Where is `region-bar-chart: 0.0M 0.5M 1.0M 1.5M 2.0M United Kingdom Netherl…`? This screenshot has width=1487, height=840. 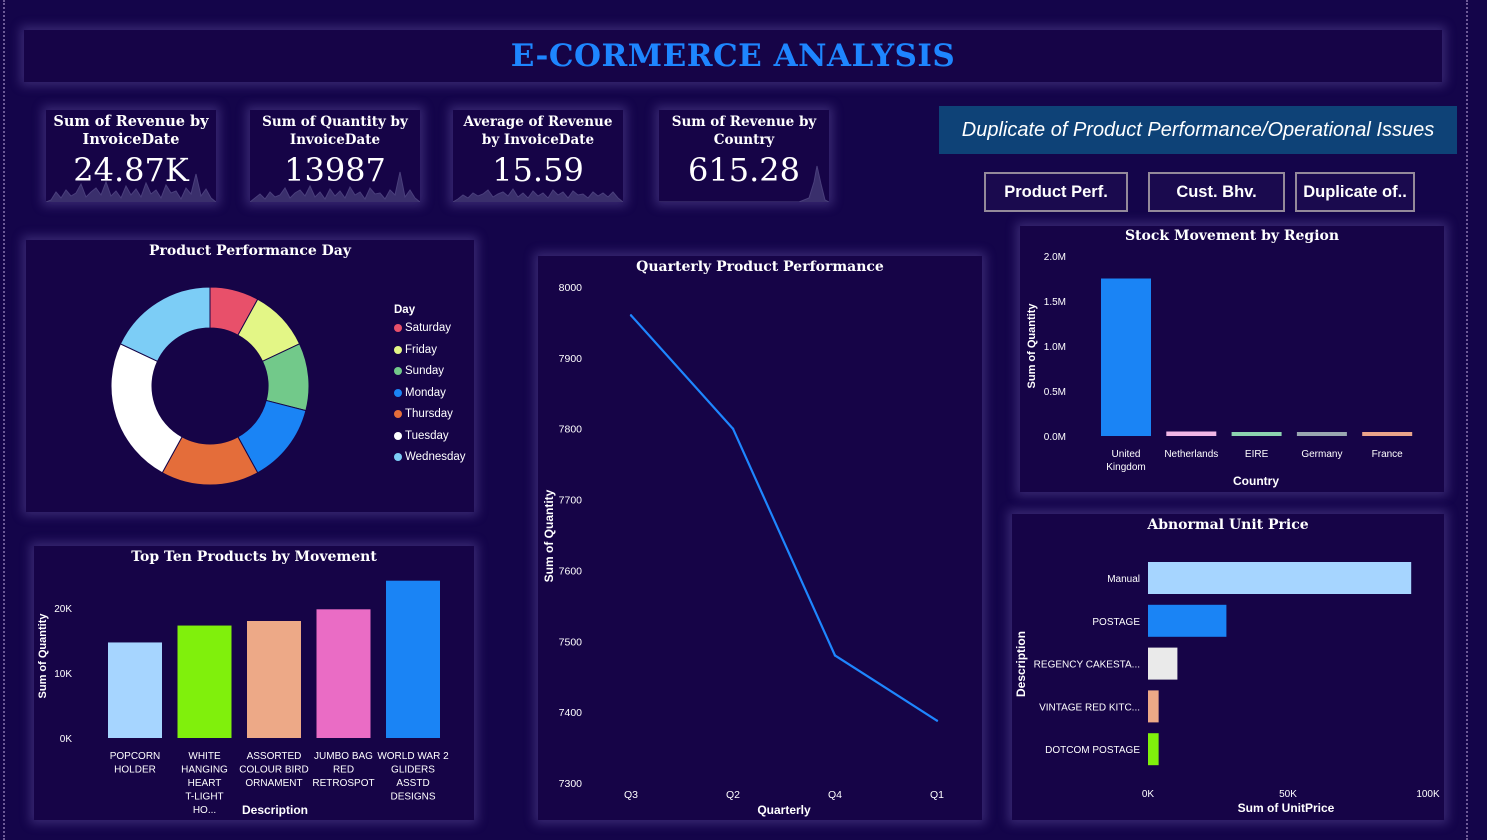
region-bar-chart: 0.0M 0.5M 1.0M 1.5M 2.0M United Kingdom Netherl… is located at coordinates (1219, 370).